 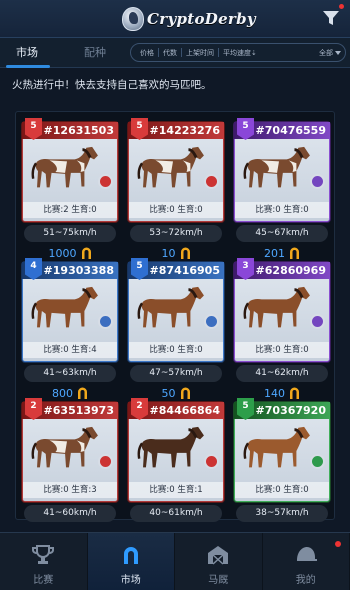 I want to click on bottom-nav: 比赛 市场 马厩 我的, so click(x=175, y=561).